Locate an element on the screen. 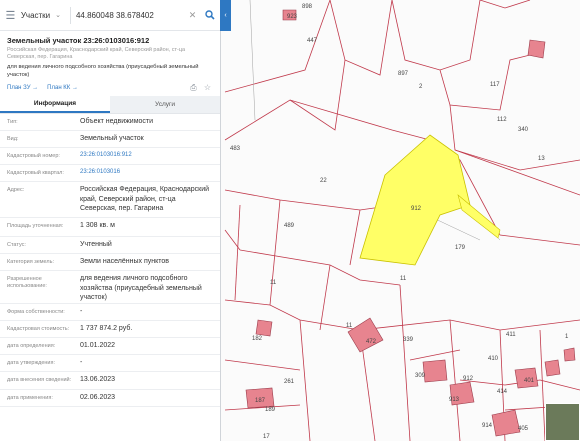 Image resolution: width=580 pixels, height=441 pixels. tab-information: Информация is located at coordinates (55, 104).